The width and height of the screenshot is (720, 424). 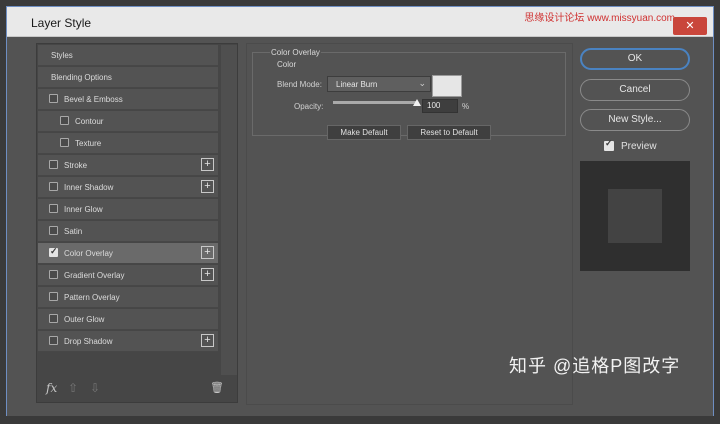 What do you see at coordinates (128, 121) in the screenshot?
I see `style-item-contour: Contour` at bounding box center [128, 121].